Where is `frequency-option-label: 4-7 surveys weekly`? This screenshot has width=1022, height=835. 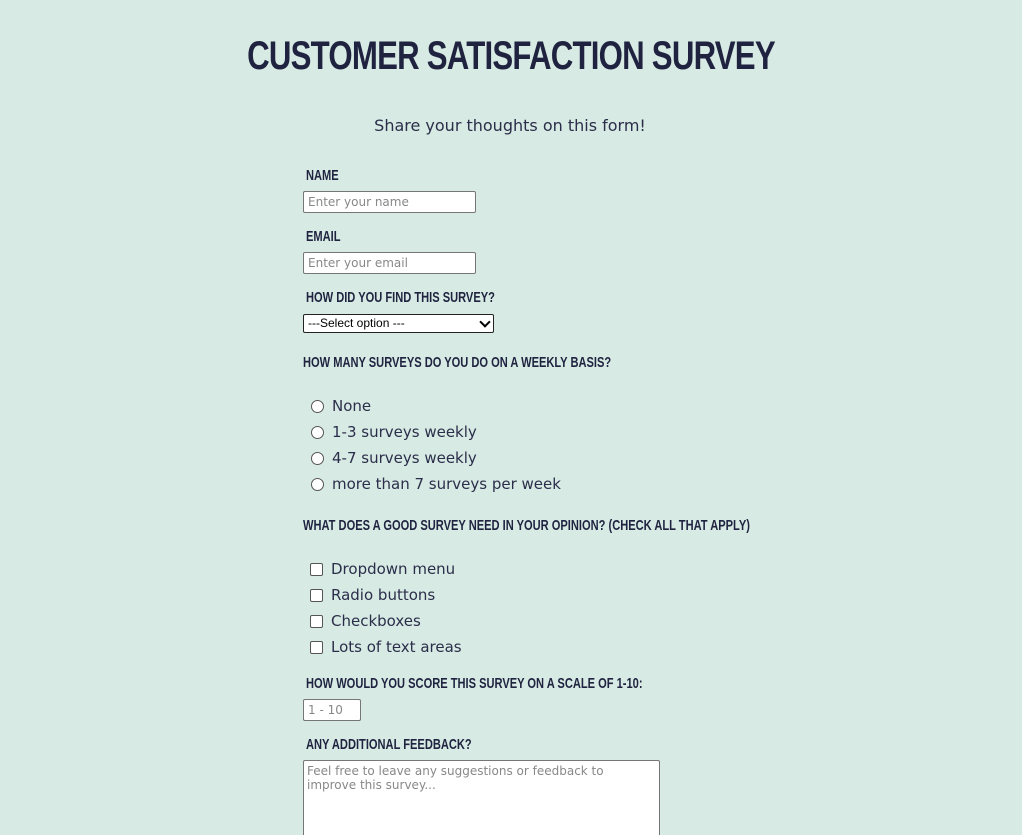 frequency-option-label: 4-7 surveys weekly is located at coordinates (404, 458).